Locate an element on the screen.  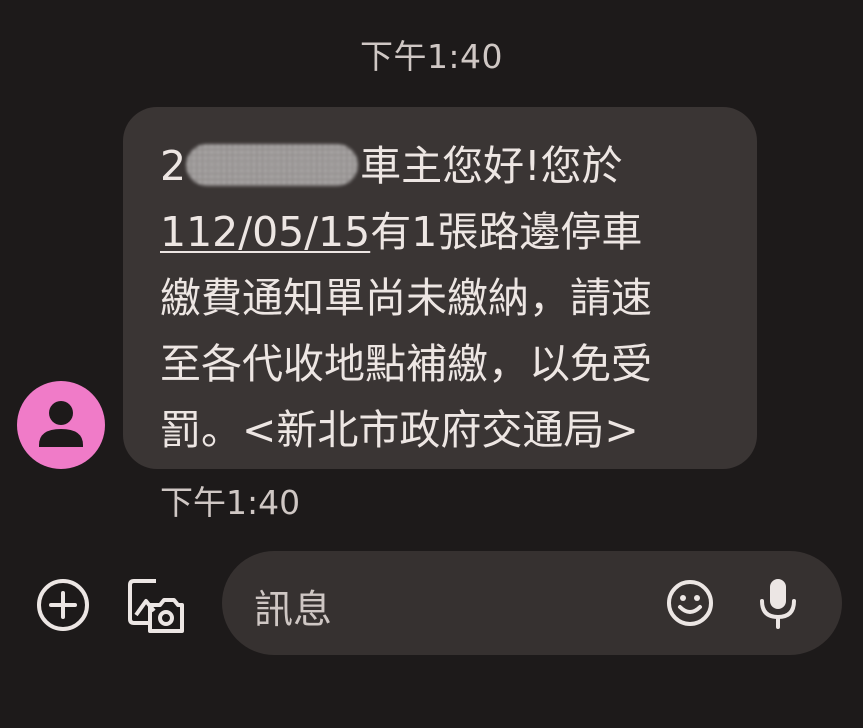
person-icon is located at coordinates (61, 424).